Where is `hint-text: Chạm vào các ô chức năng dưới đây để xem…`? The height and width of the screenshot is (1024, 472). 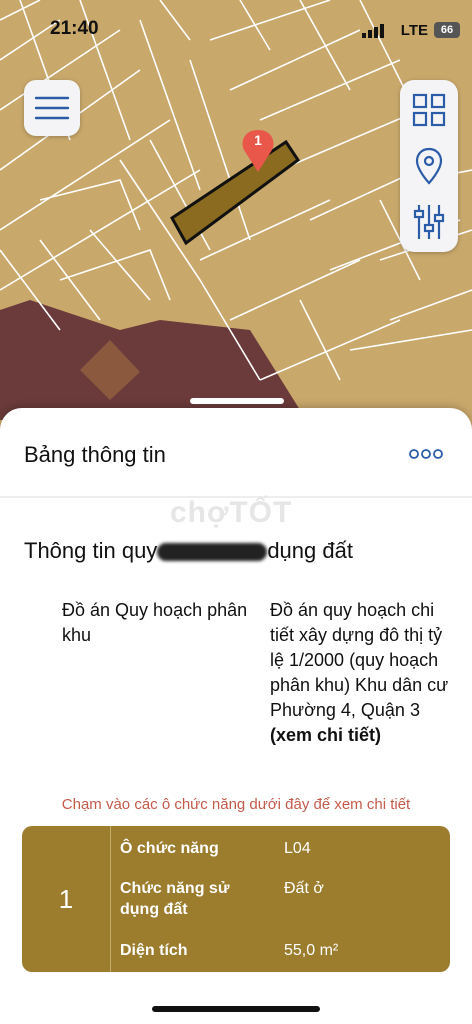 hint-text: Chạm vào các ô chức năng dưới đây để xem… is located at coordinates (236, 804).